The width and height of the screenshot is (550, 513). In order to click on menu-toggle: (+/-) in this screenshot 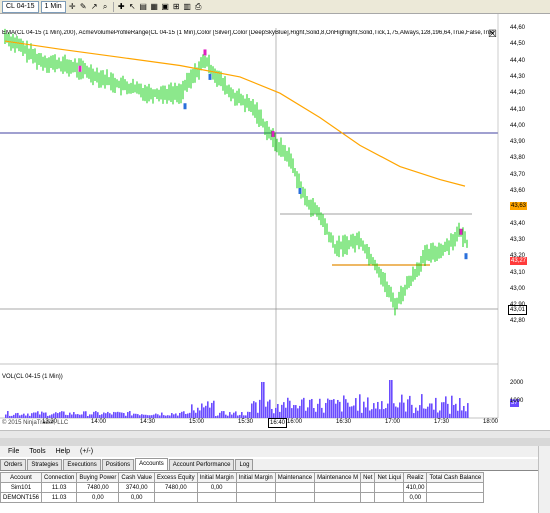, I will do `click(86, 451)`.